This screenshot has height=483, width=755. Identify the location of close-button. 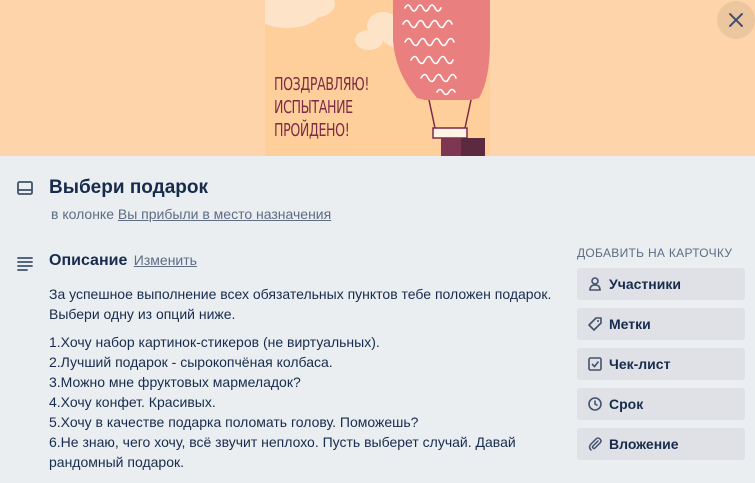
(736, 20).